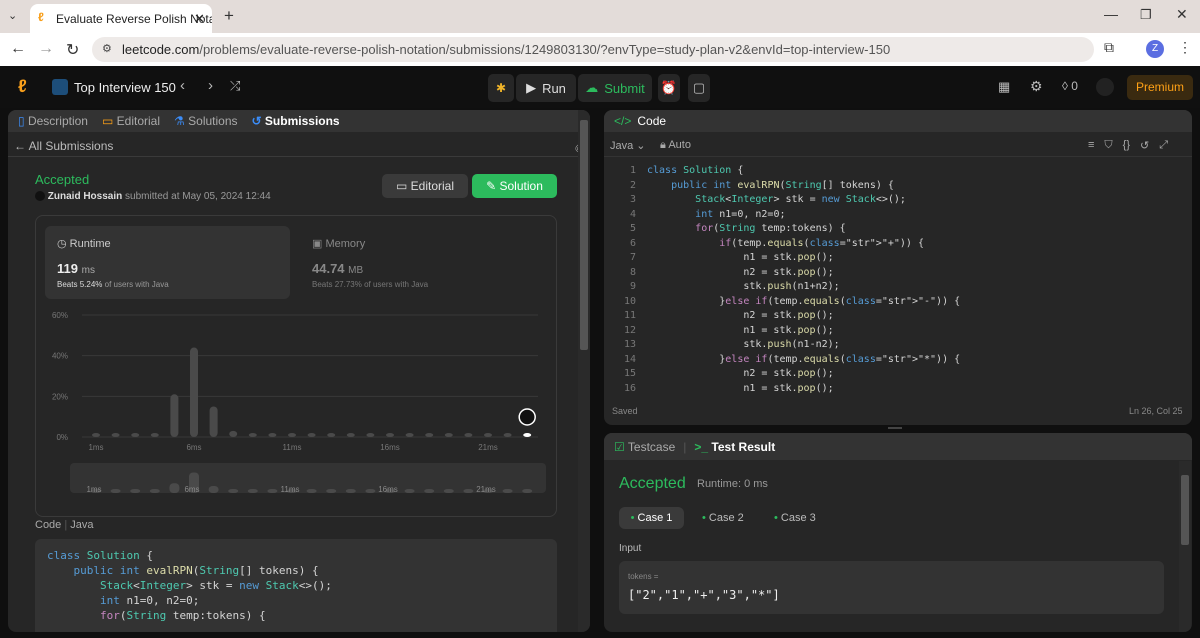 This screenshot has width=1200, height=638. Describe the element at coordinates (699, 88) in the screenshot. I see `notes-button: ▢` at that location.